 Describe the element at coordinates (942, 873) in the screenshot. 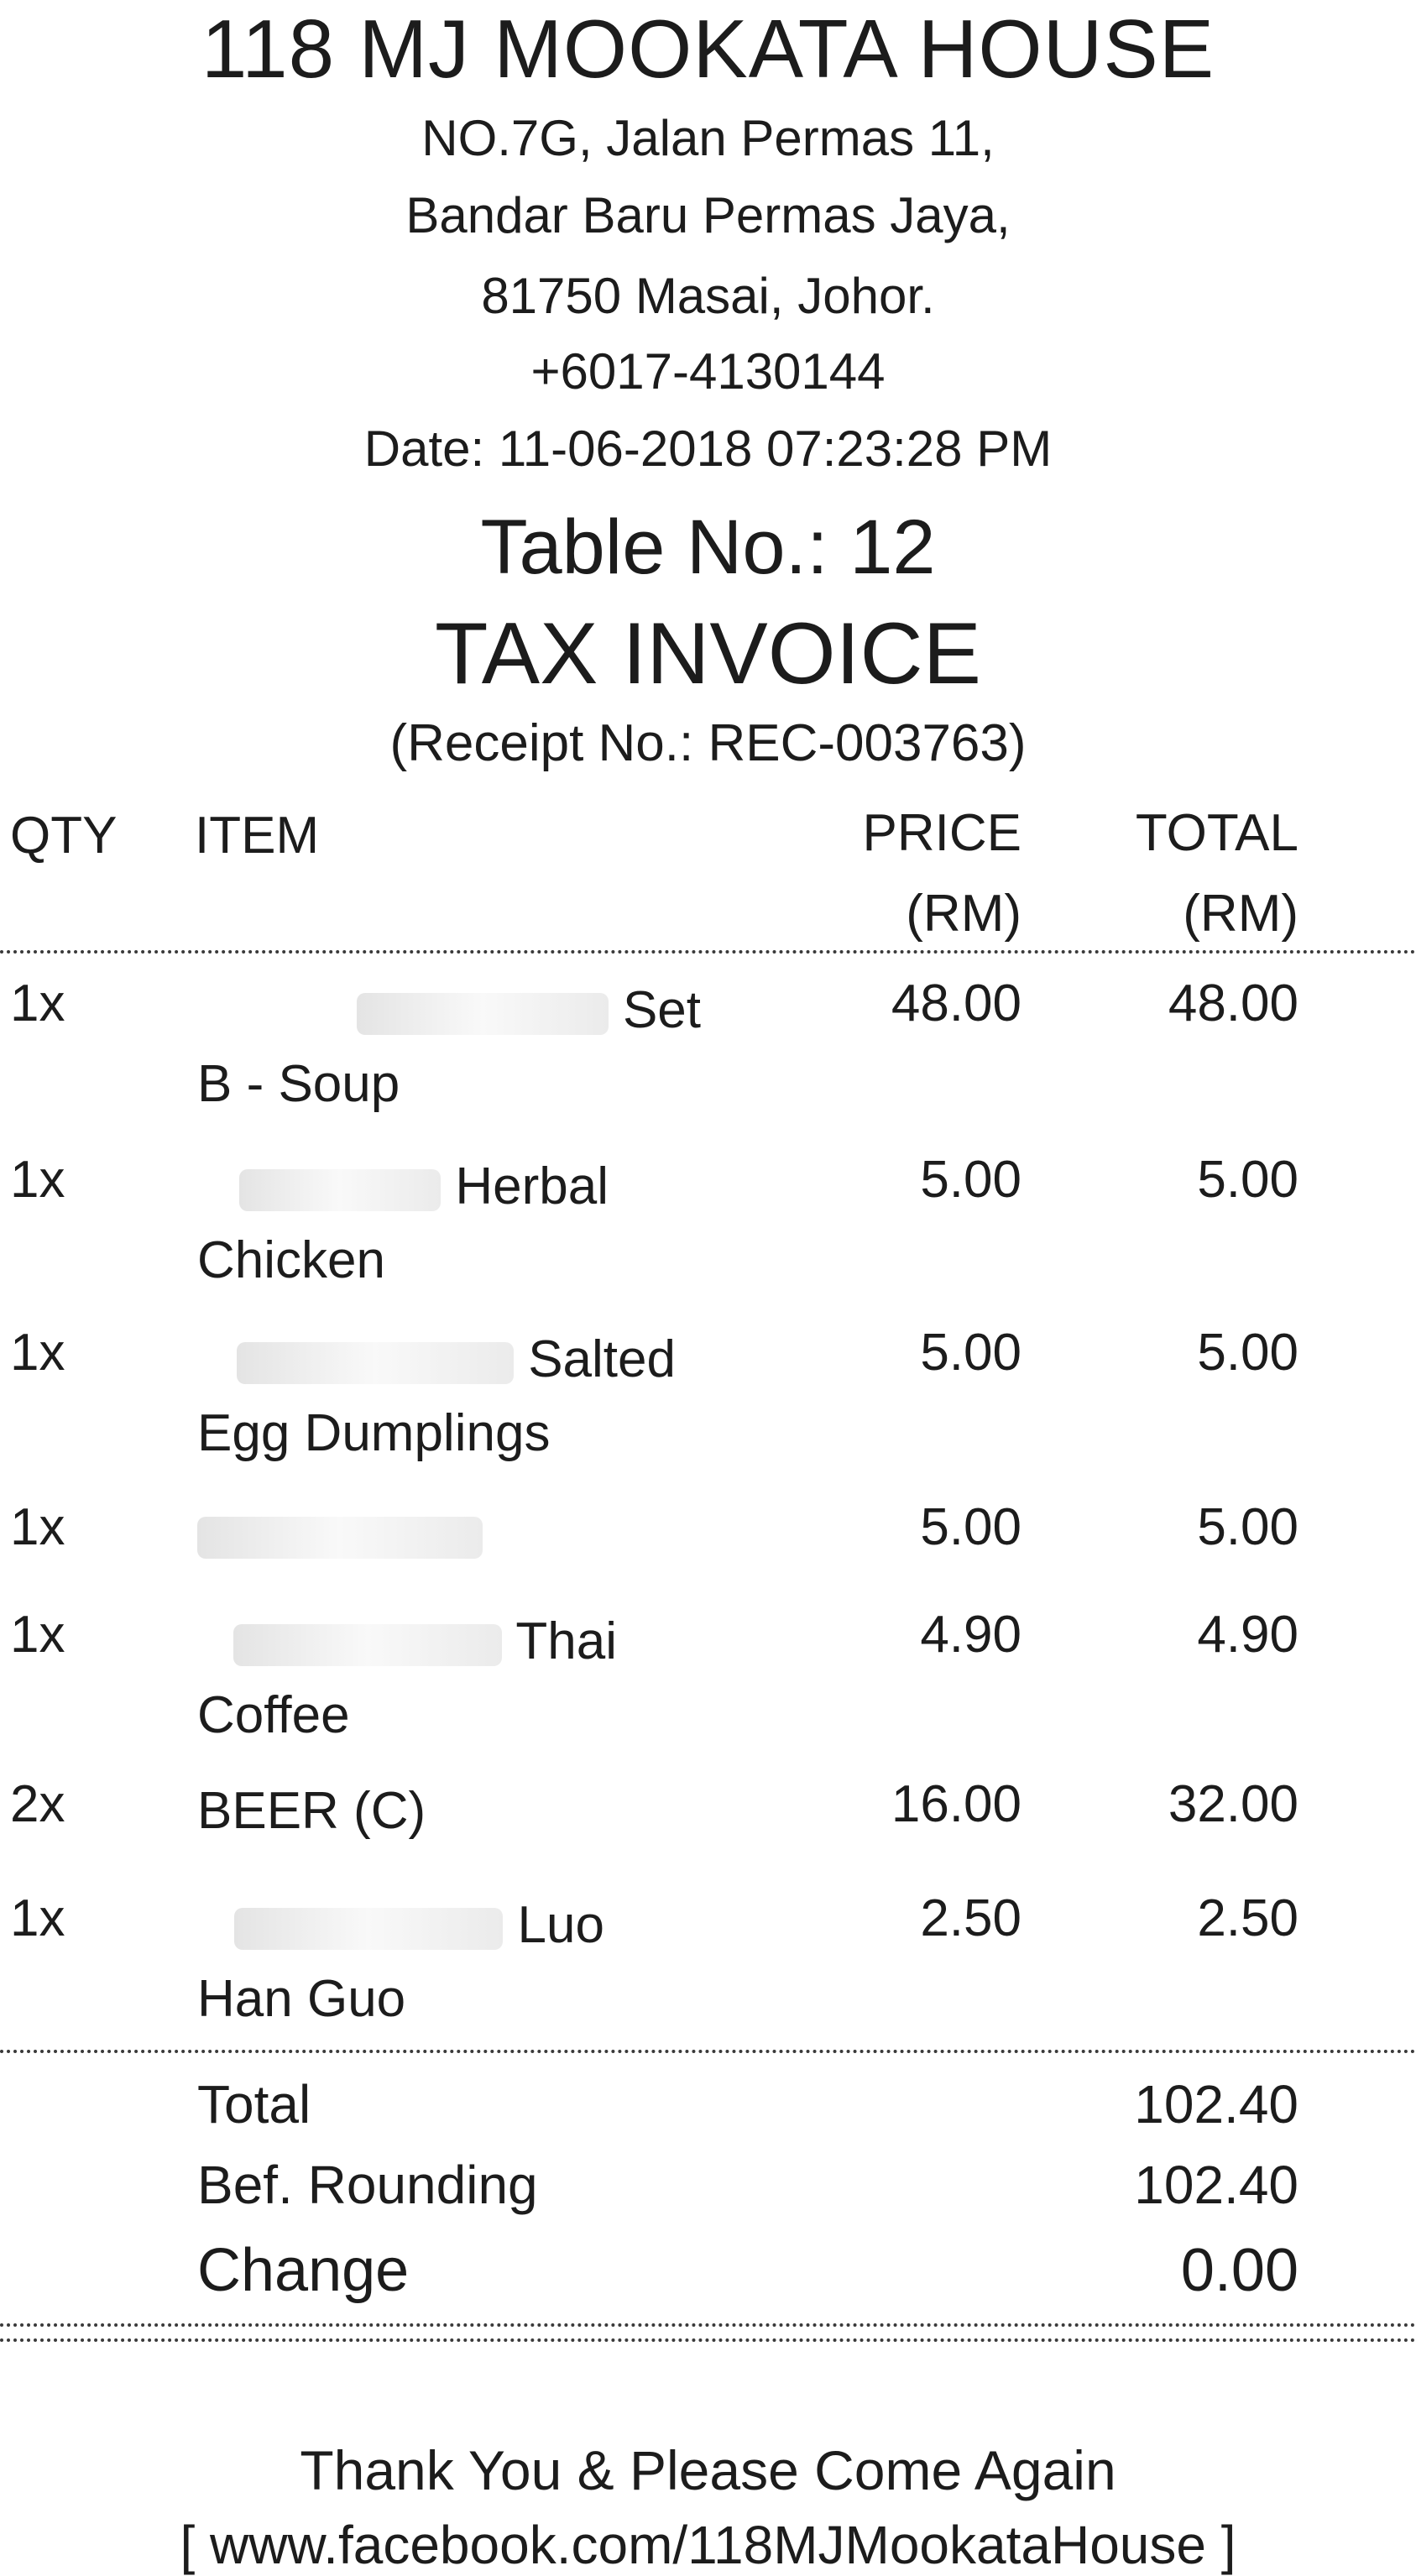

I see `column-header-price: PRICE (RM)` at that location.